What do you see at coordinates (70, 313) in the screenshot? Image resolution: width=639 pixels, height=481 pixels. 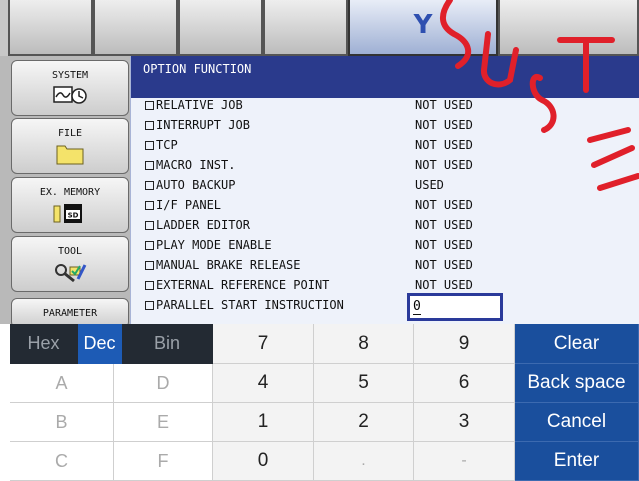 I see `menu-parameter-label: PARAMETER` at bounding box center [70, 313].